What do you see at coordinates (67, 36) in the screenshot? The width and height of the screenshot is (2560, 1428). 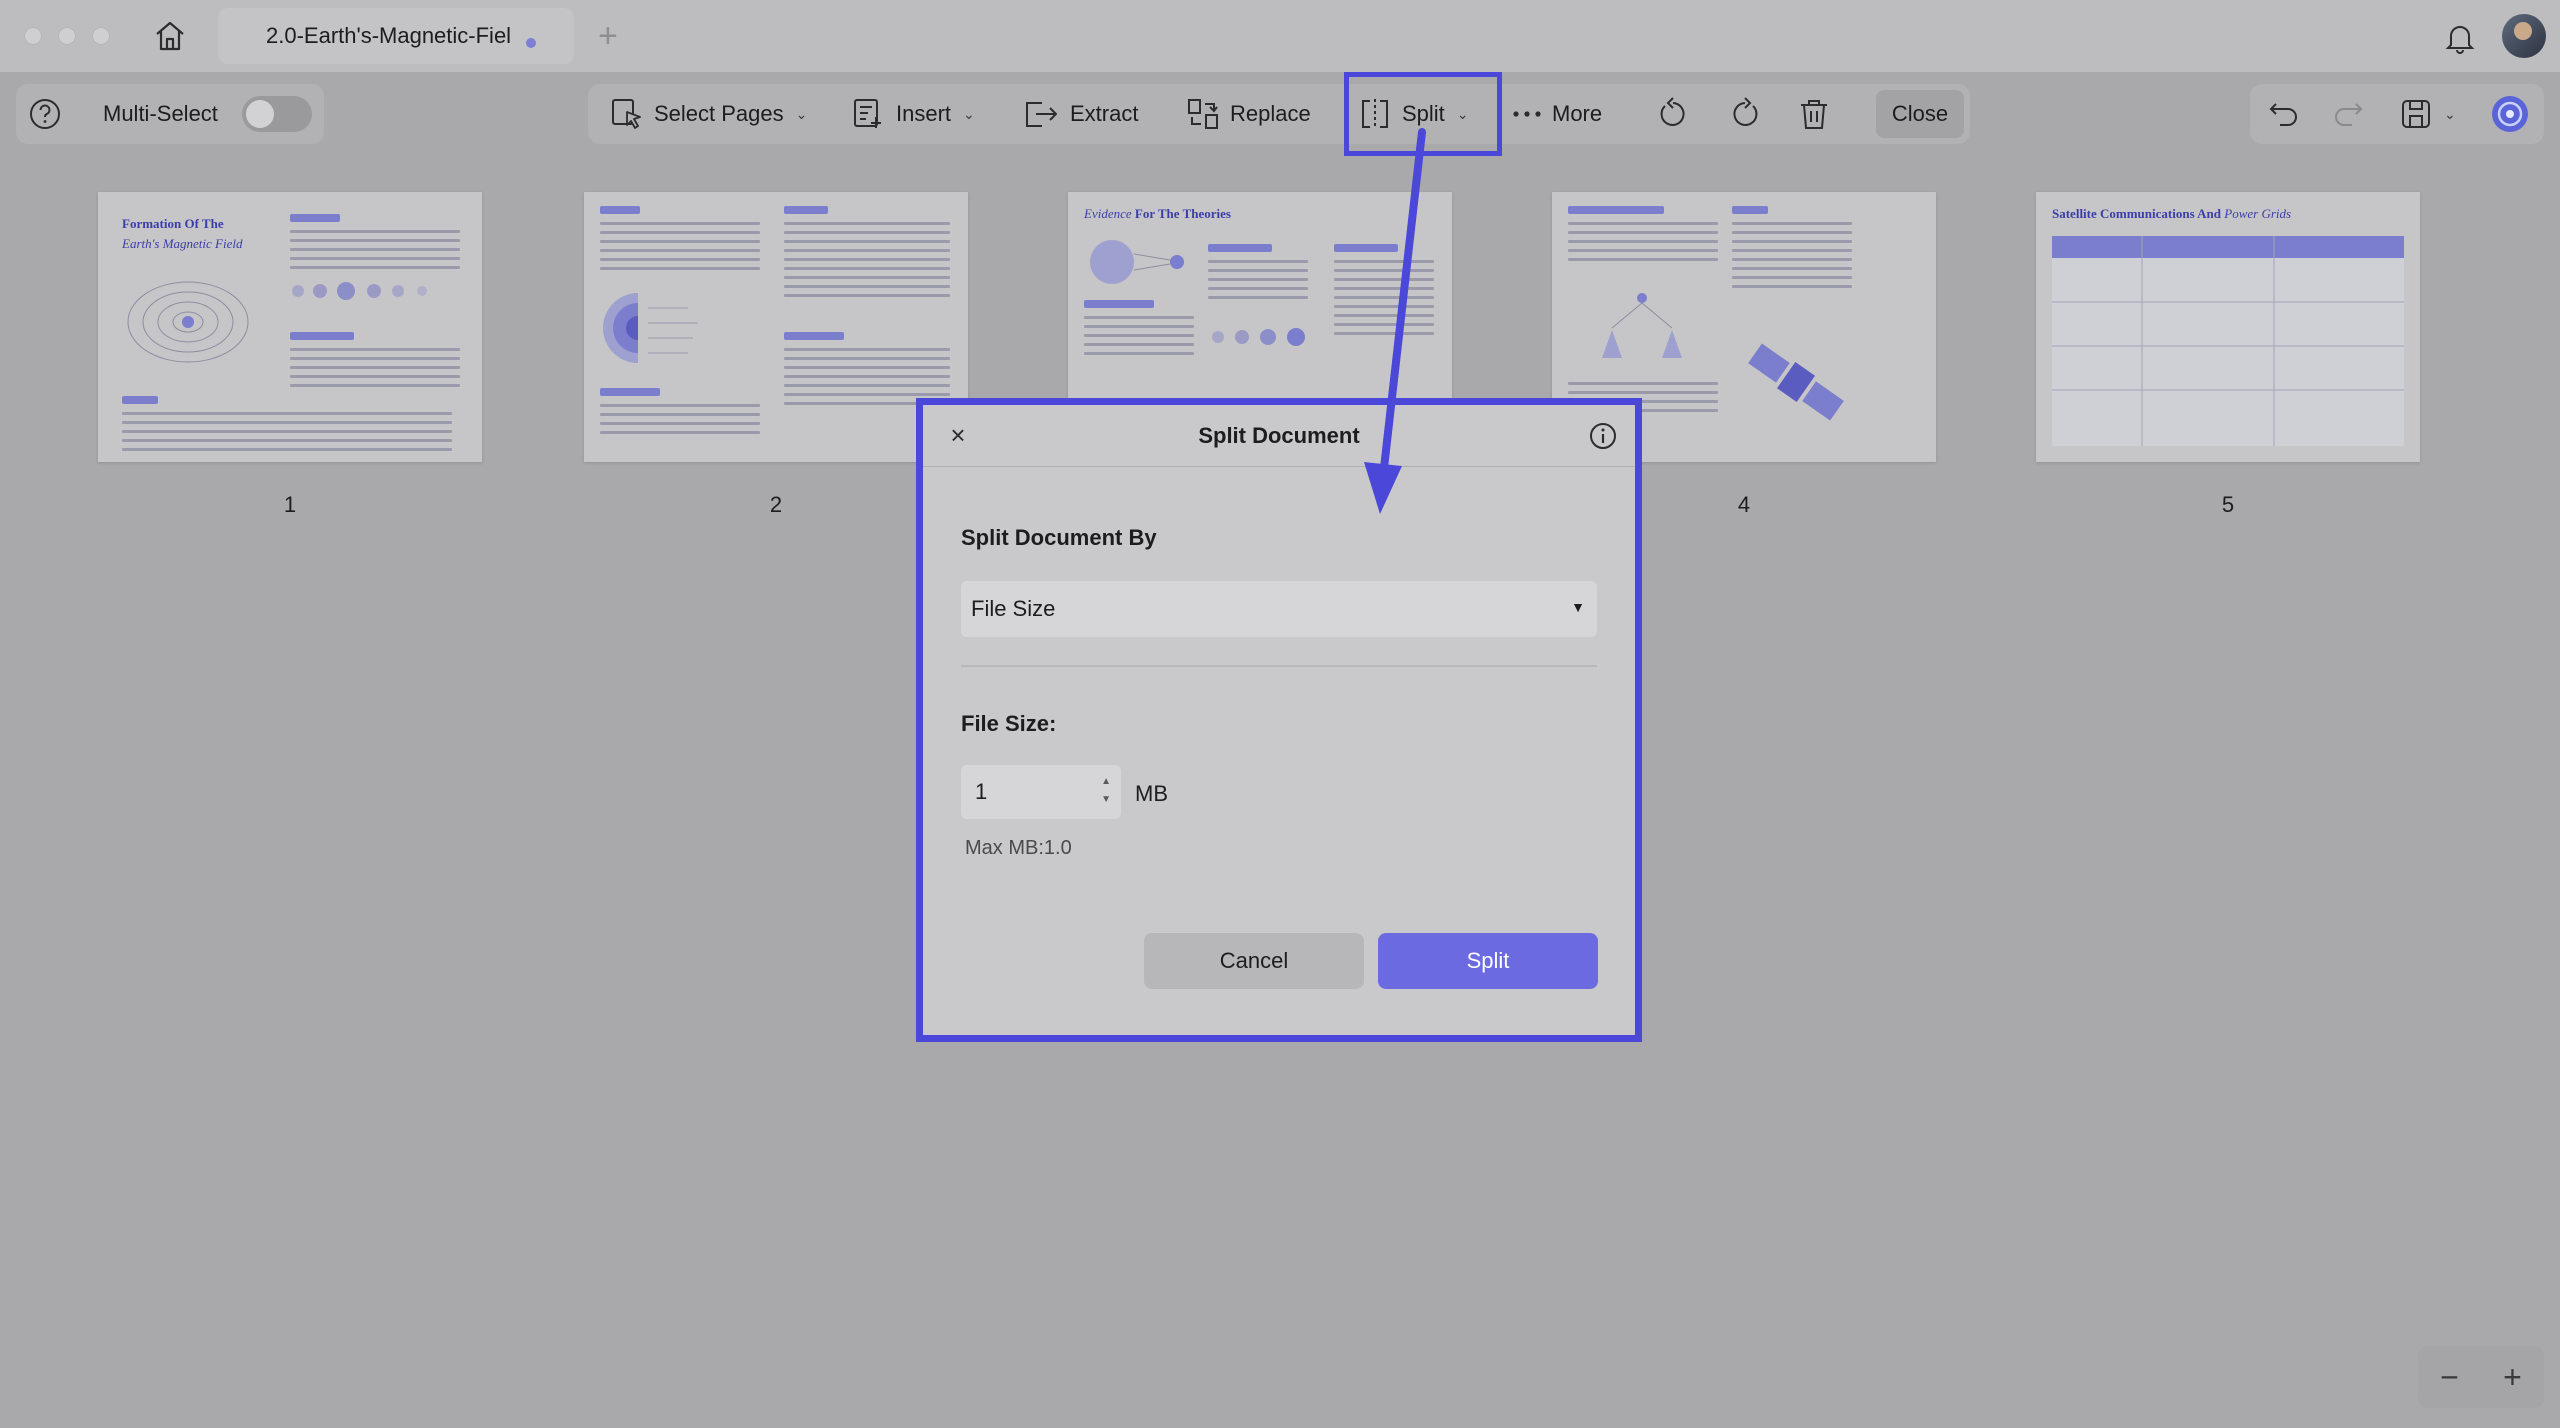 I see `window-minimize-icon` at bounding box center [67, 36].